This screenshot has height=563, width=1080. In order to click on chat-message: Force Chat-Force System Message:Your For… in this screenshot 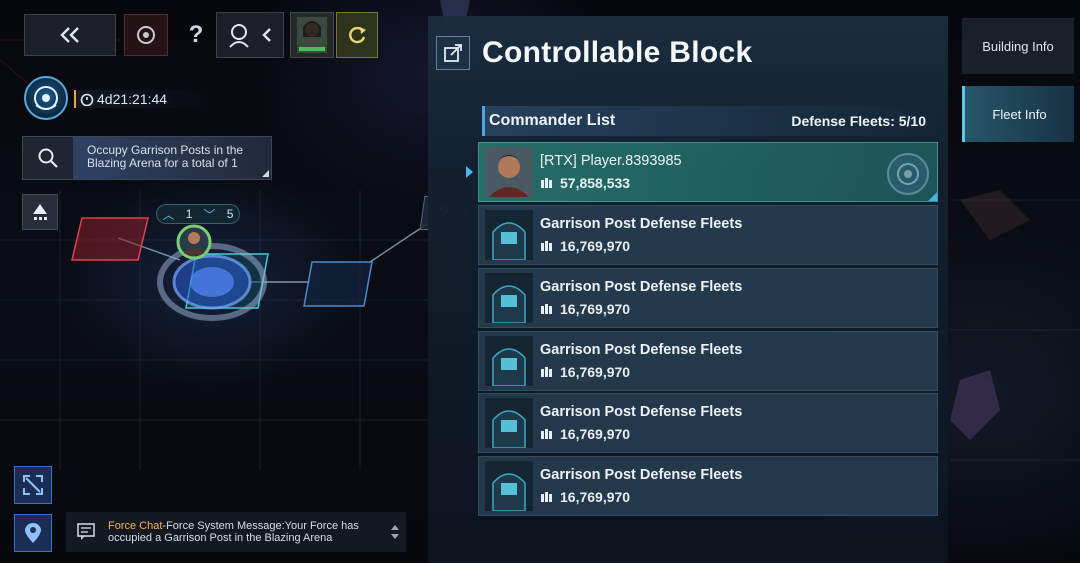, I will do `click(246, 532)`.